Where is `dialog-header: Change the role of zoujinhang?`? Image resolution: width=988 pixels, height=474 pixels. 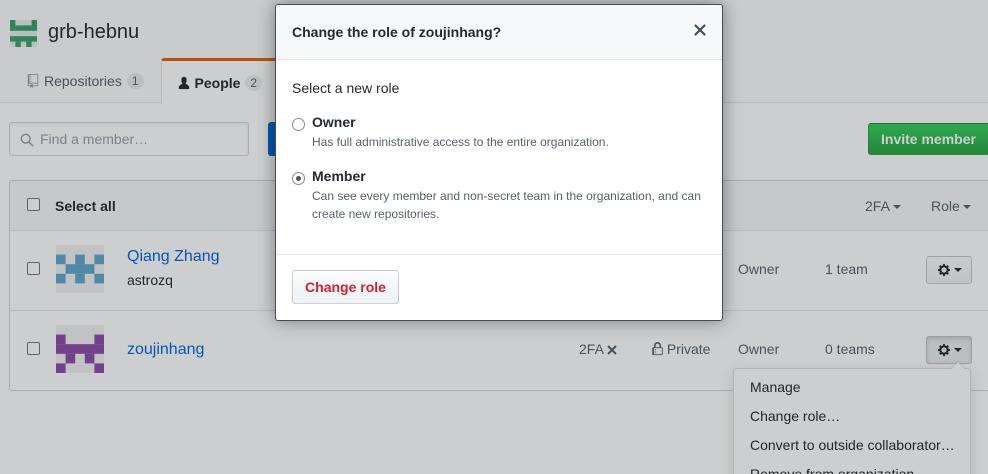 dialog-header: Change the role of zoujinhang? is located at coordinates (499, 32).